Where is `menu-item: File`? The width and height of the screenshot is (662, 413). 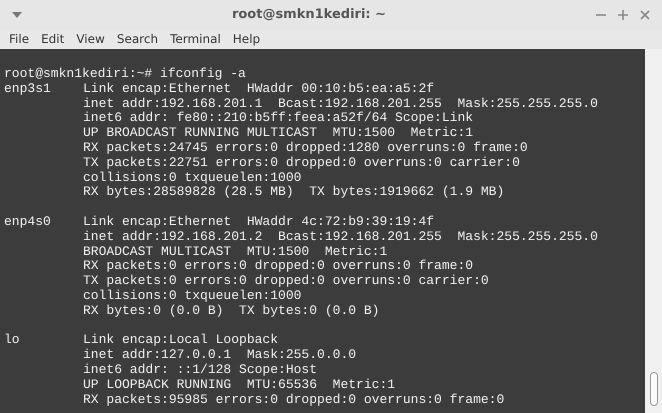
menu-item: File is located at coordinates (19, 39).